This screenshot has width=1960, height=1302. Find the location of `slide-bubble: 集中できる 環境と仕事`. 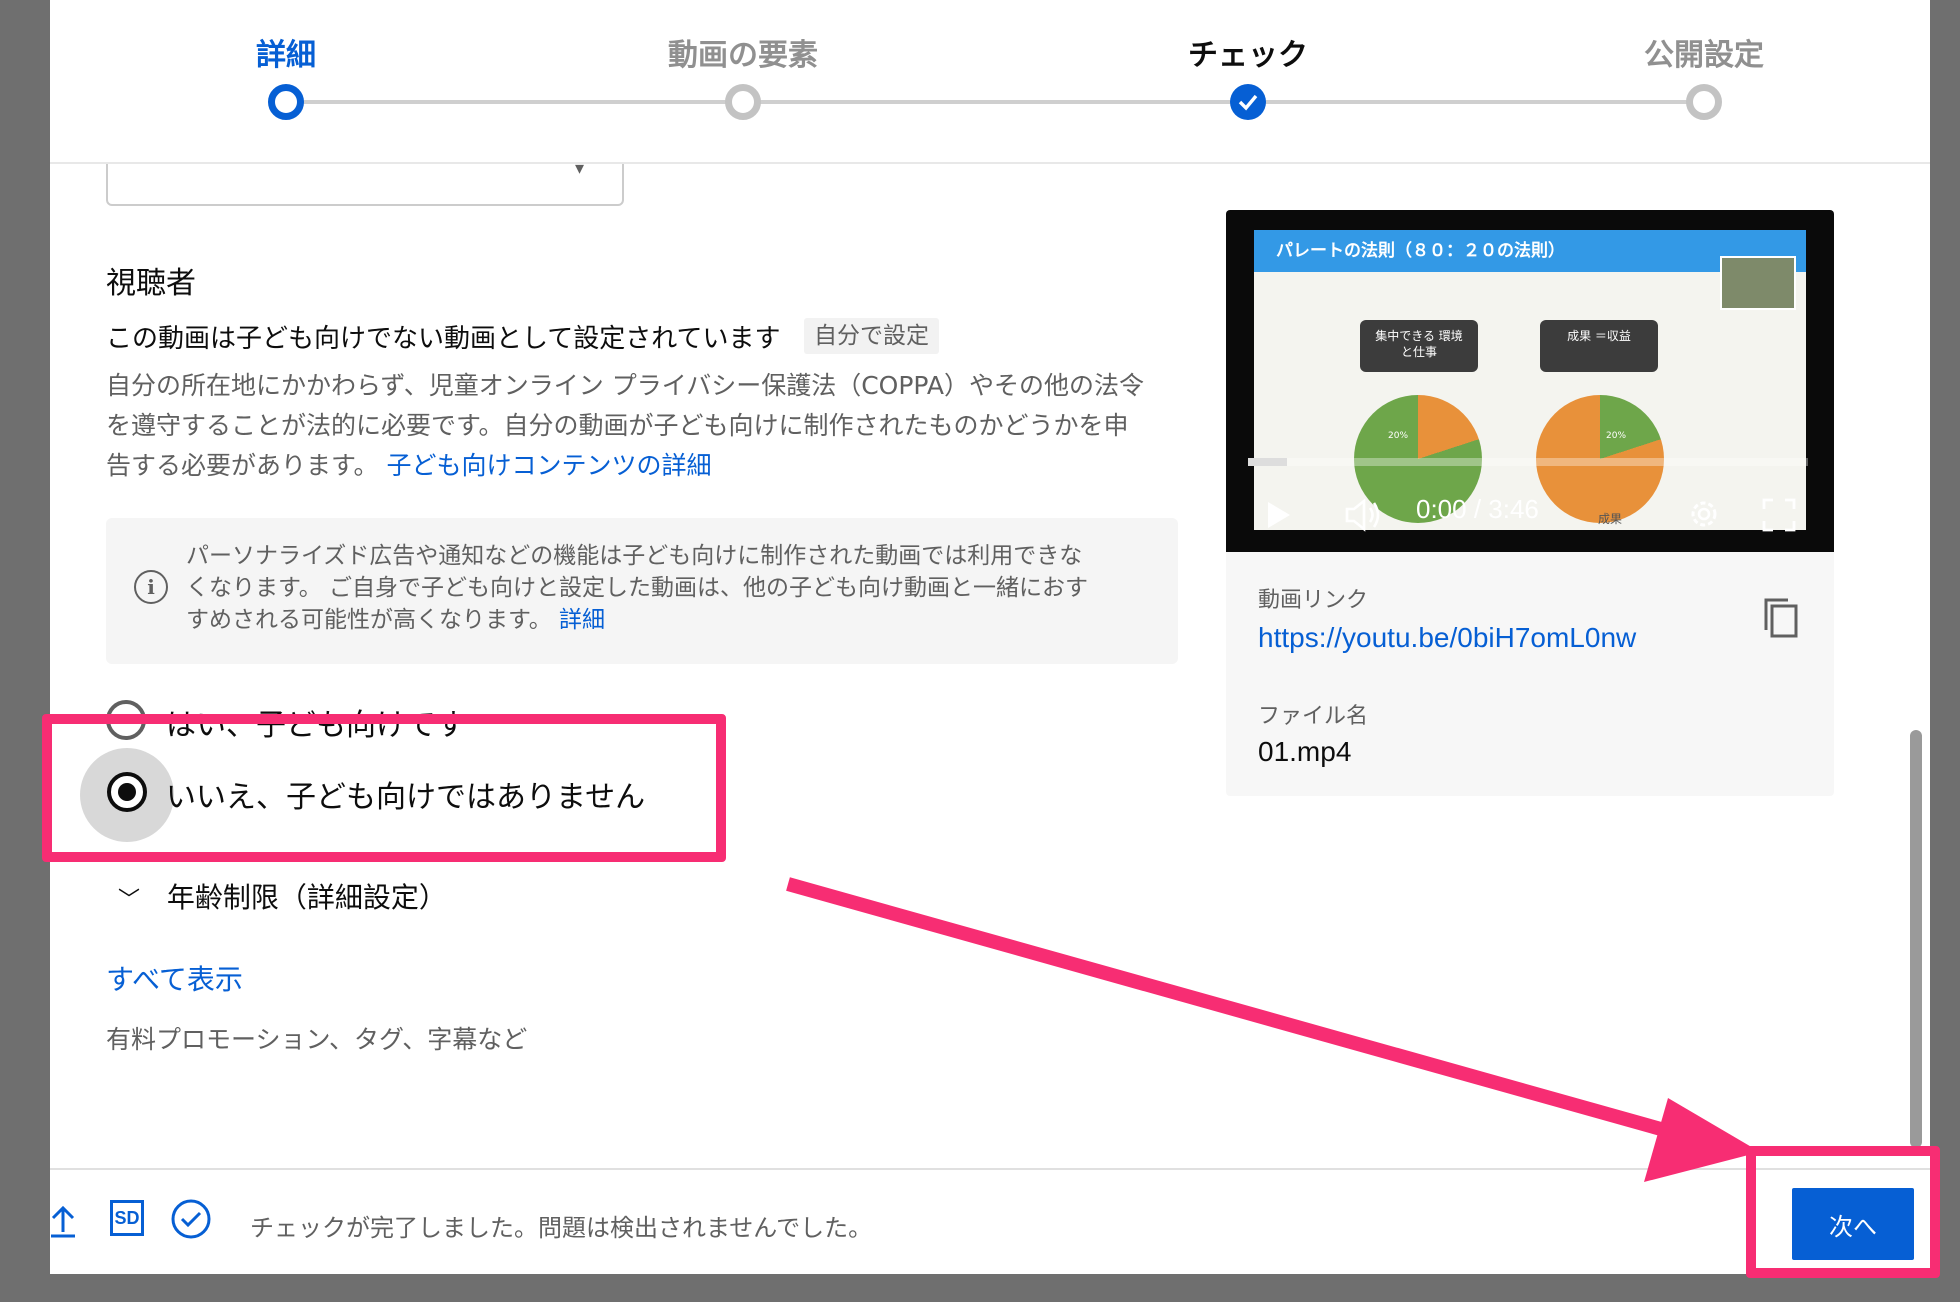

slide-bubble: 集中できる 環境と仕事 is located at coordinates (1419, 346).